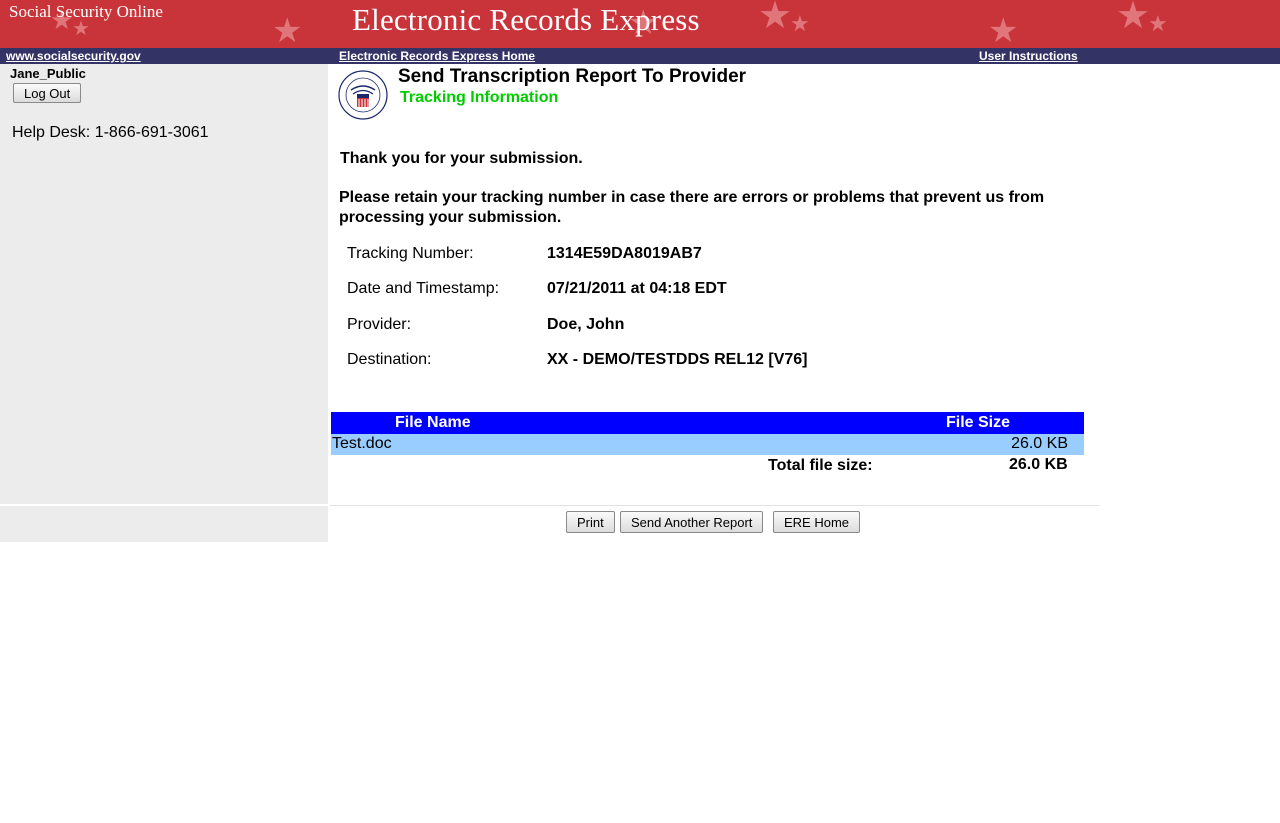 The width and height of the screenshot is (1280, 823). I want to click on thanks-message: Thank you for your submission., so click(461, 158).